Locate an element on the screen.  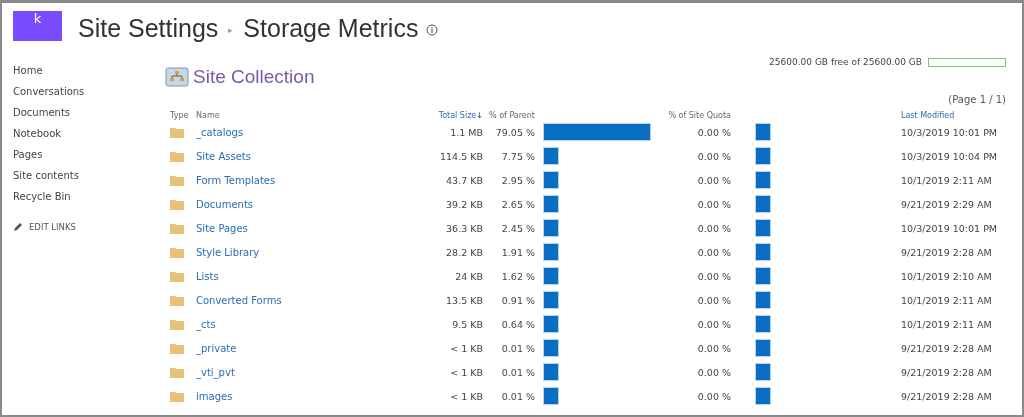
table-cell-text: 0.64 % is located at coordinates (517, 324).